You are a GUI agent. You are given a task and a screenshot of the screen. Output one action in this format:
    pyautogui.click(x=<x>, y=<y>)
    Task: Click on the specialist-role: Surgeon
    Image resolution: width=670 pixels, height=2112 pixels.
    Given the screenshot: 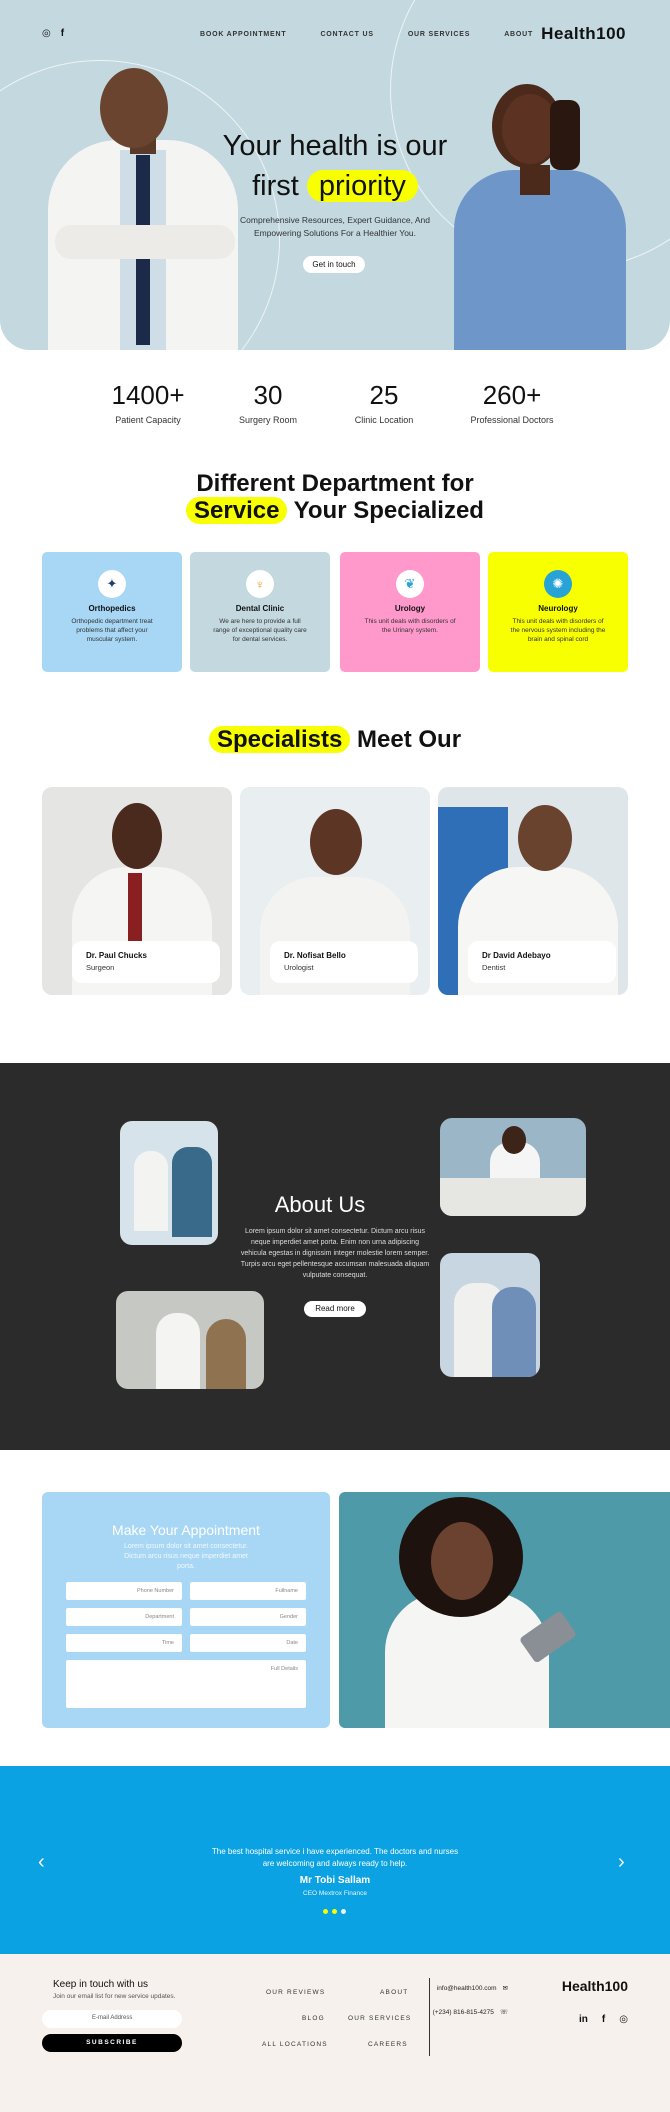 What is the action you would take?
    pyautogui.click(x=100, y=967)
    